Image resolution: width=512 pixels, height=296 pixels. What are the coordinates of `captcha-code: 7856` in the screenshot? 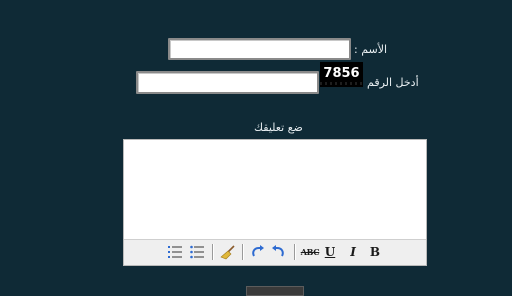 It's located at (341, 73).